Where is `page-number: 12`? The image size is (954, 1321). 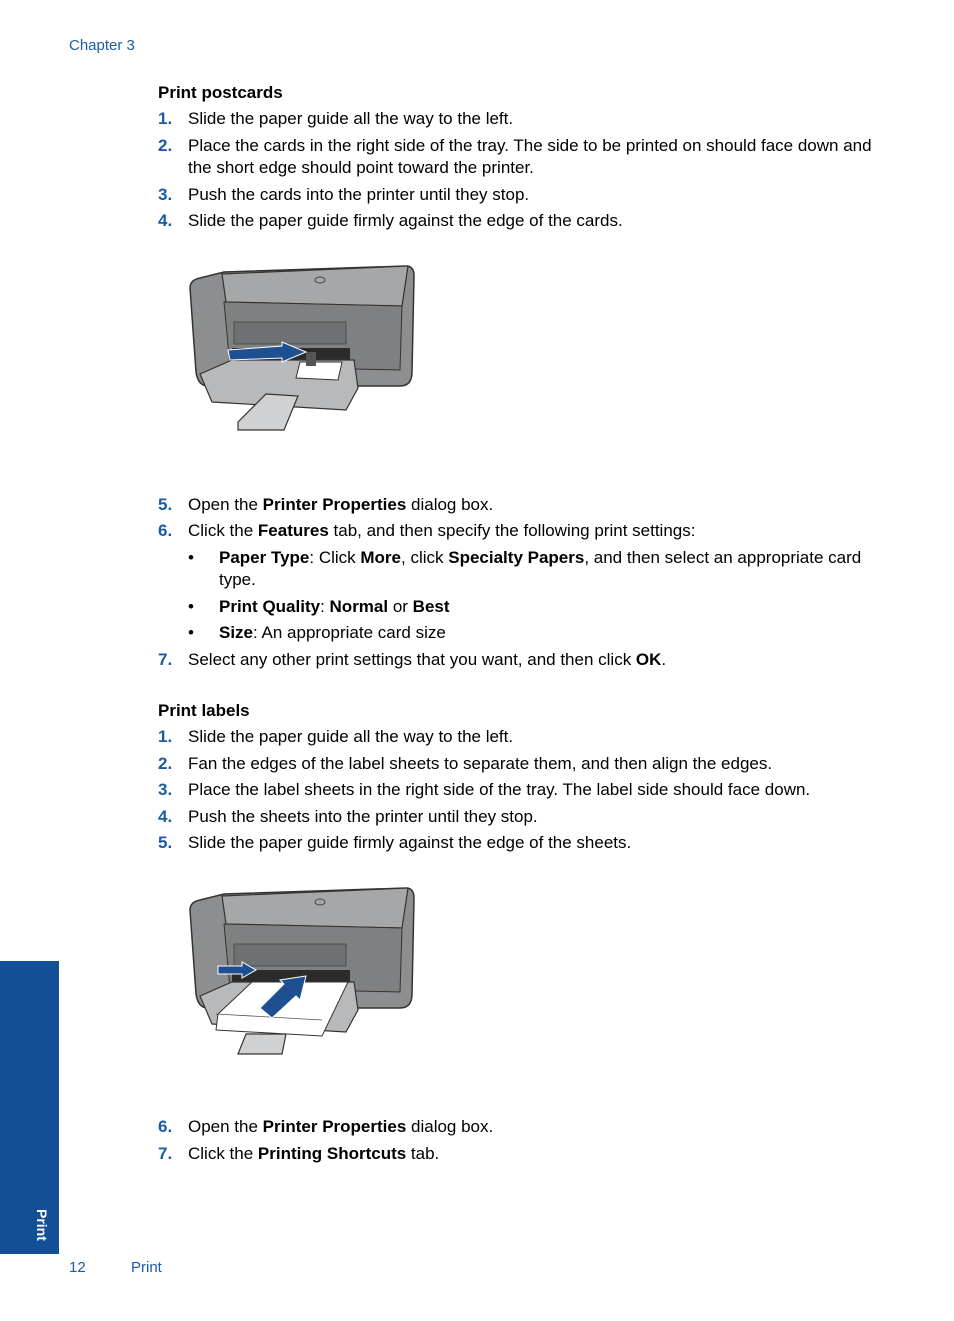
page-number: 12 is located at coordinates (77, 1267).